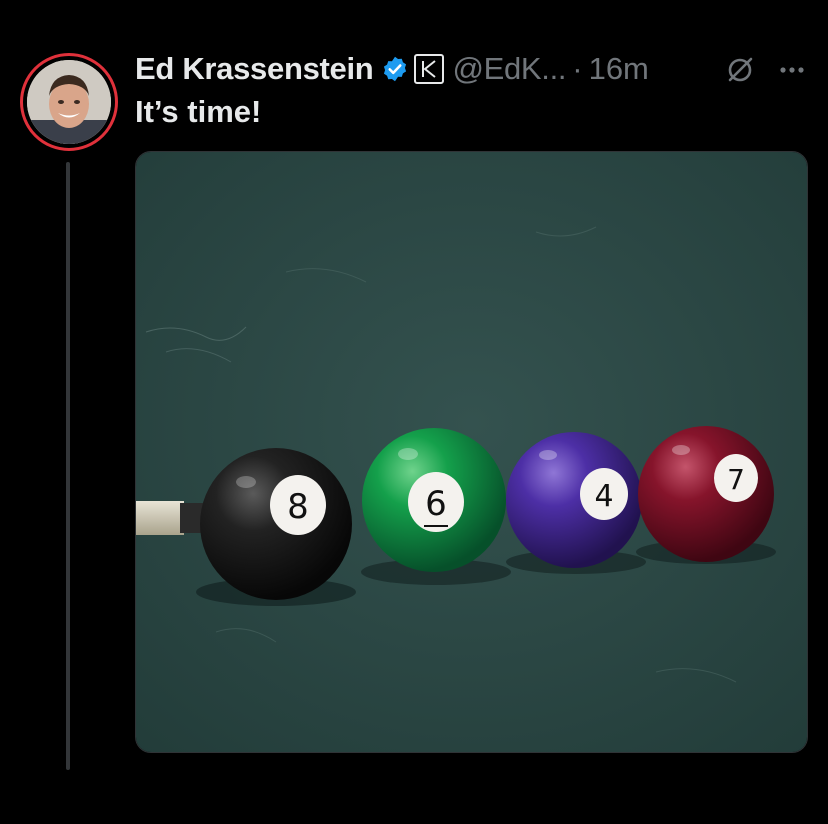 The image size is (828, 824). I want to click on avatar, so click(69, 102).